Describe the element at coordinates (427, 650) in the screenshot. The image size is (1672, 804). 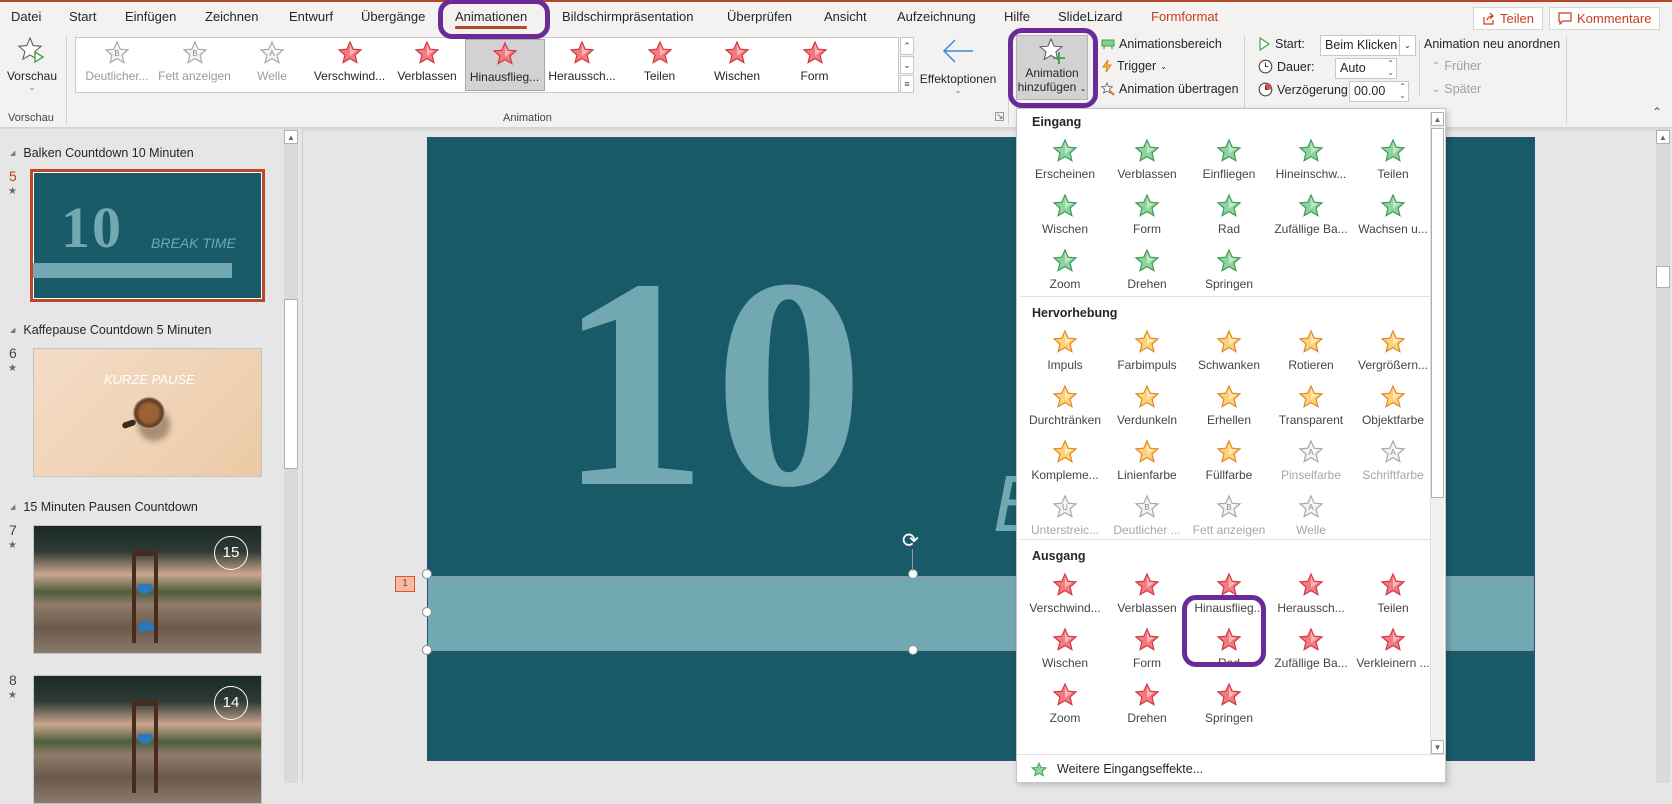
I see `resize-handle-bottom-left` at that location.